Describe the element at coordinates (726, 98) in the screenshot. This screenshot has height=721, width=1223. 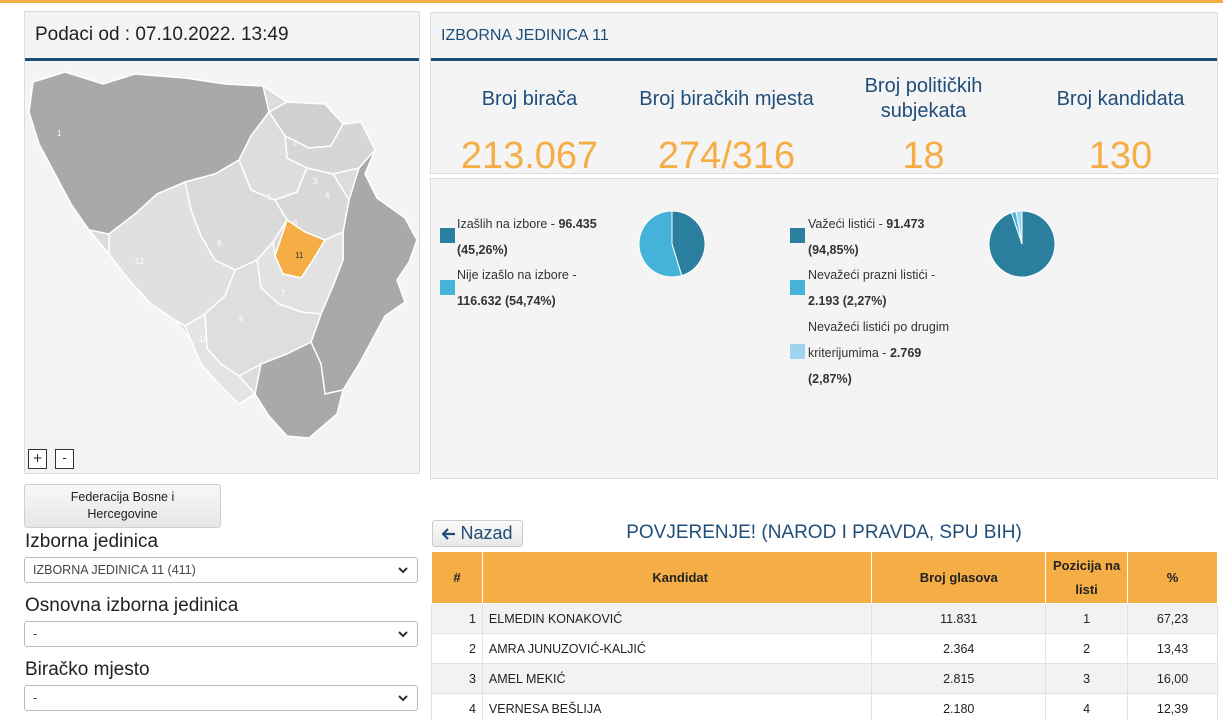
I see `stat-label: Broj biračkih mjesta` at that location.